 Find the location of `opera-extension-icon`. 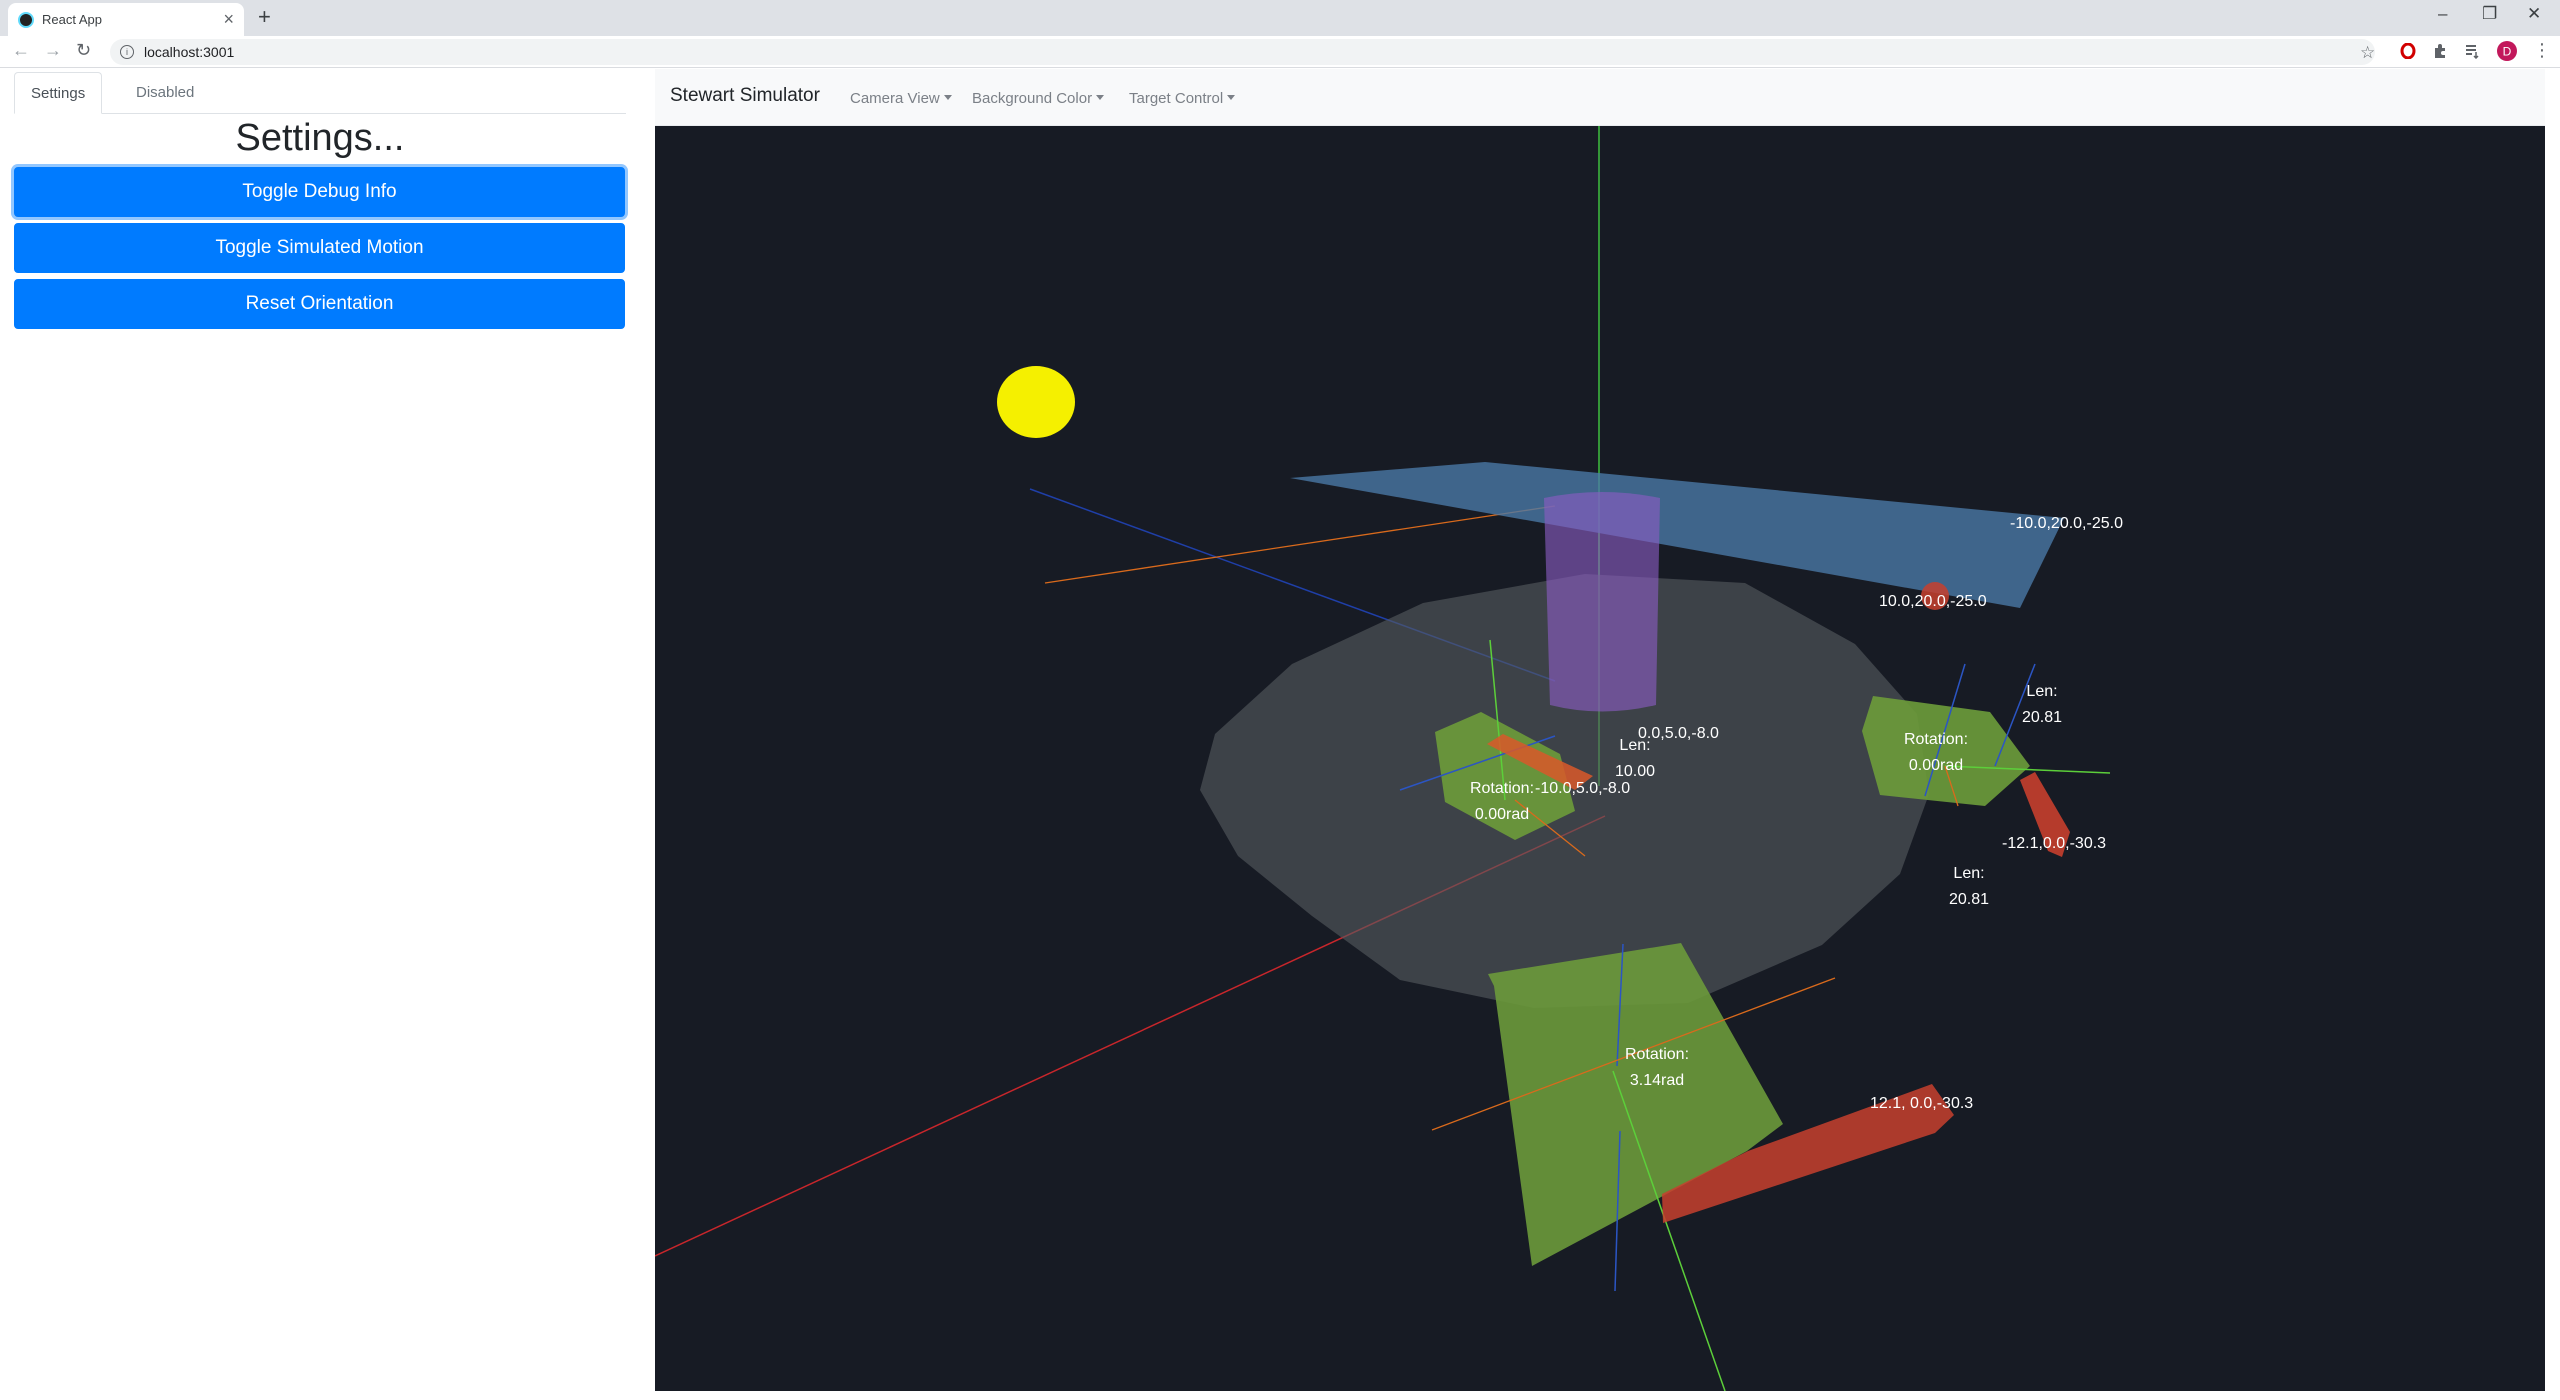

opera-extension-icon is located at coordinates (2408, 52).